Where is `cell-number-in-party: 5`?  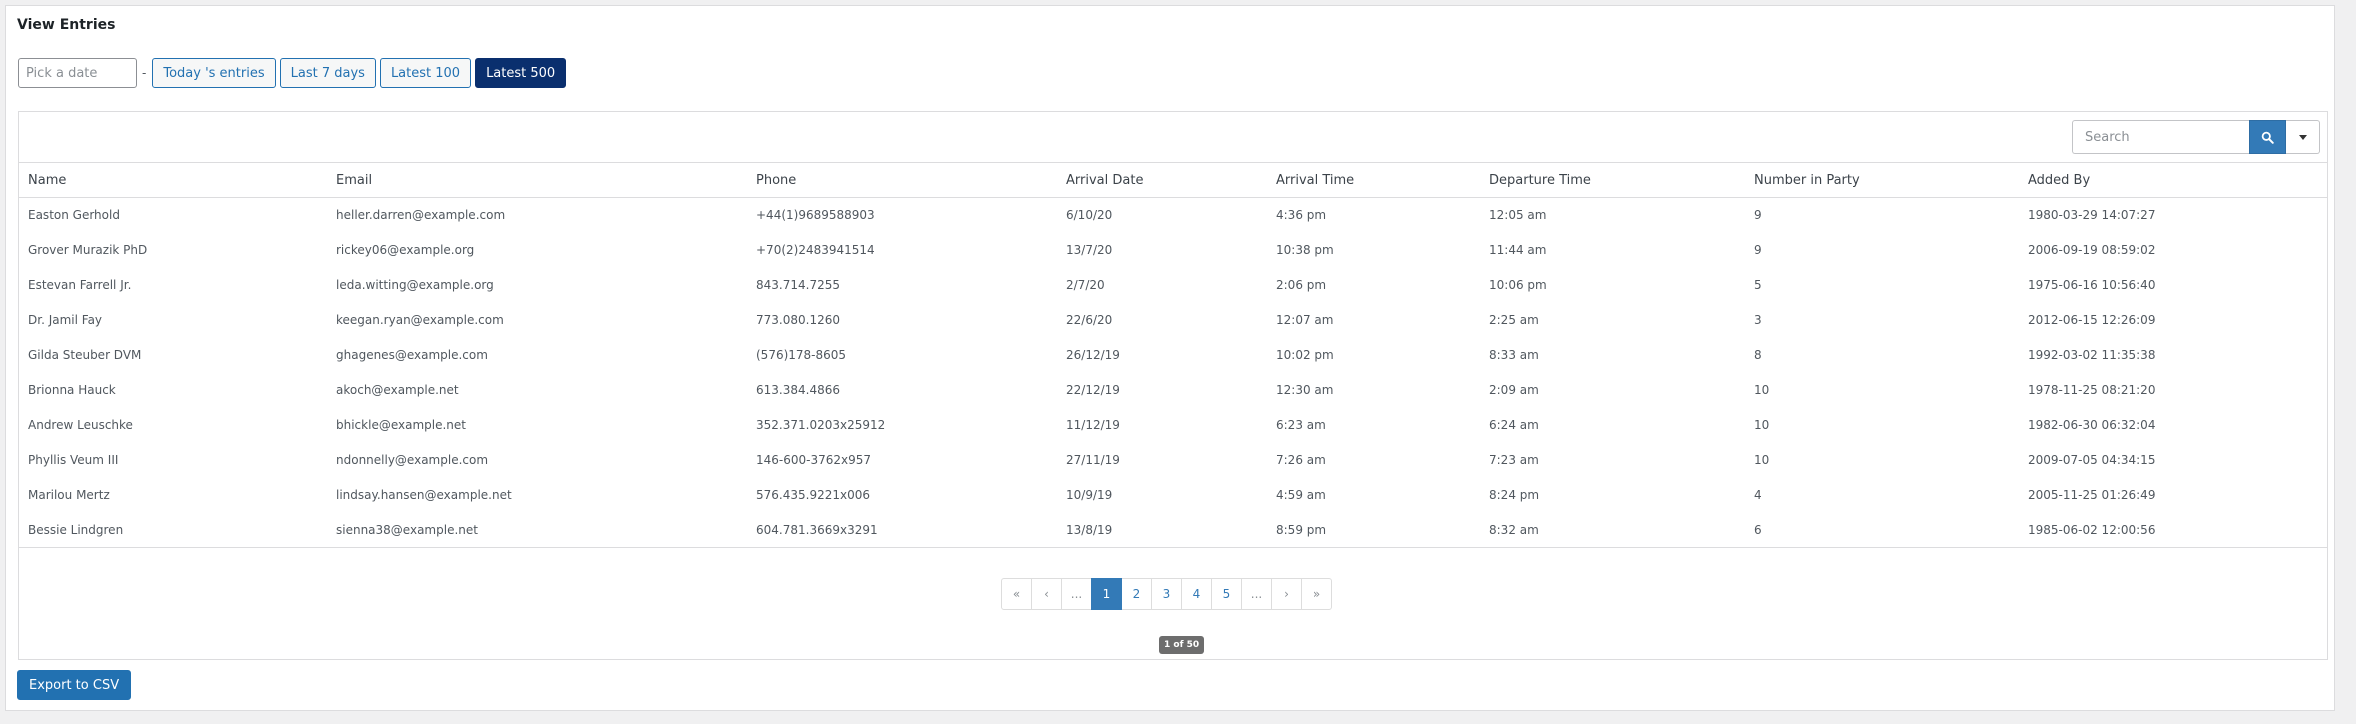
cell-number-in-party: 5 is located at coordinates (1758, 285).